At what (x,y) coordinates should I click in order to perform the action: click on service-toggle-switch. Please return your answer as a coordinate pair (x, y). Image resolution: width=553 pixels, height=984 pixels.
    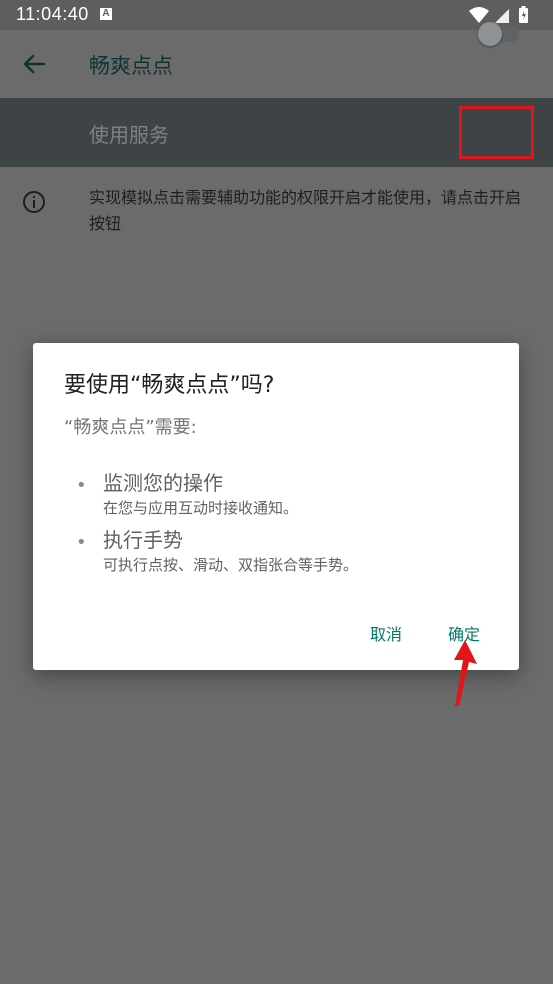
    Looking at the image, I should click on (490, 34).